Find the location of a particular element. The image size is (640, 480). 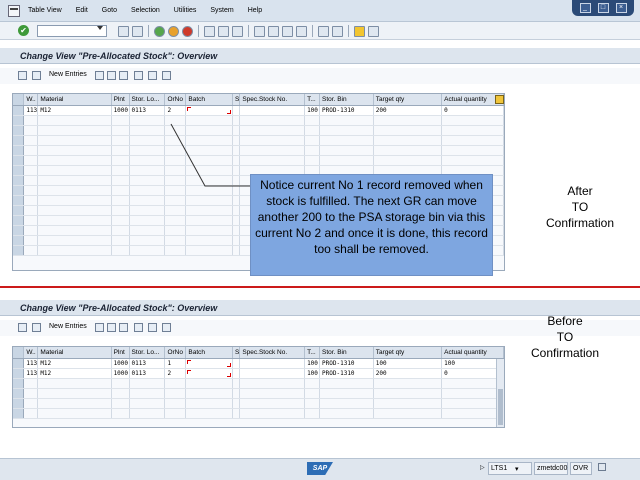

menu-help: Help is located at coordinates (255, 10).